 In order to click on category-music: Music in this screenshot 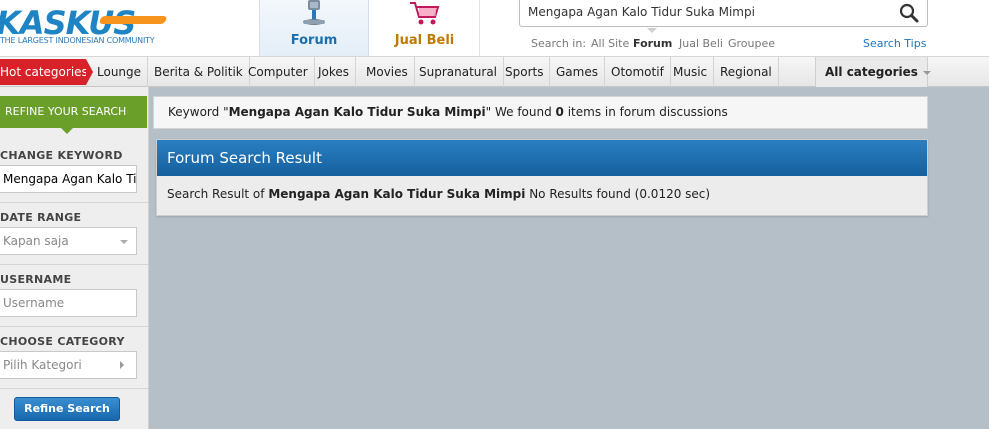, I will do `click(691, 72)`.